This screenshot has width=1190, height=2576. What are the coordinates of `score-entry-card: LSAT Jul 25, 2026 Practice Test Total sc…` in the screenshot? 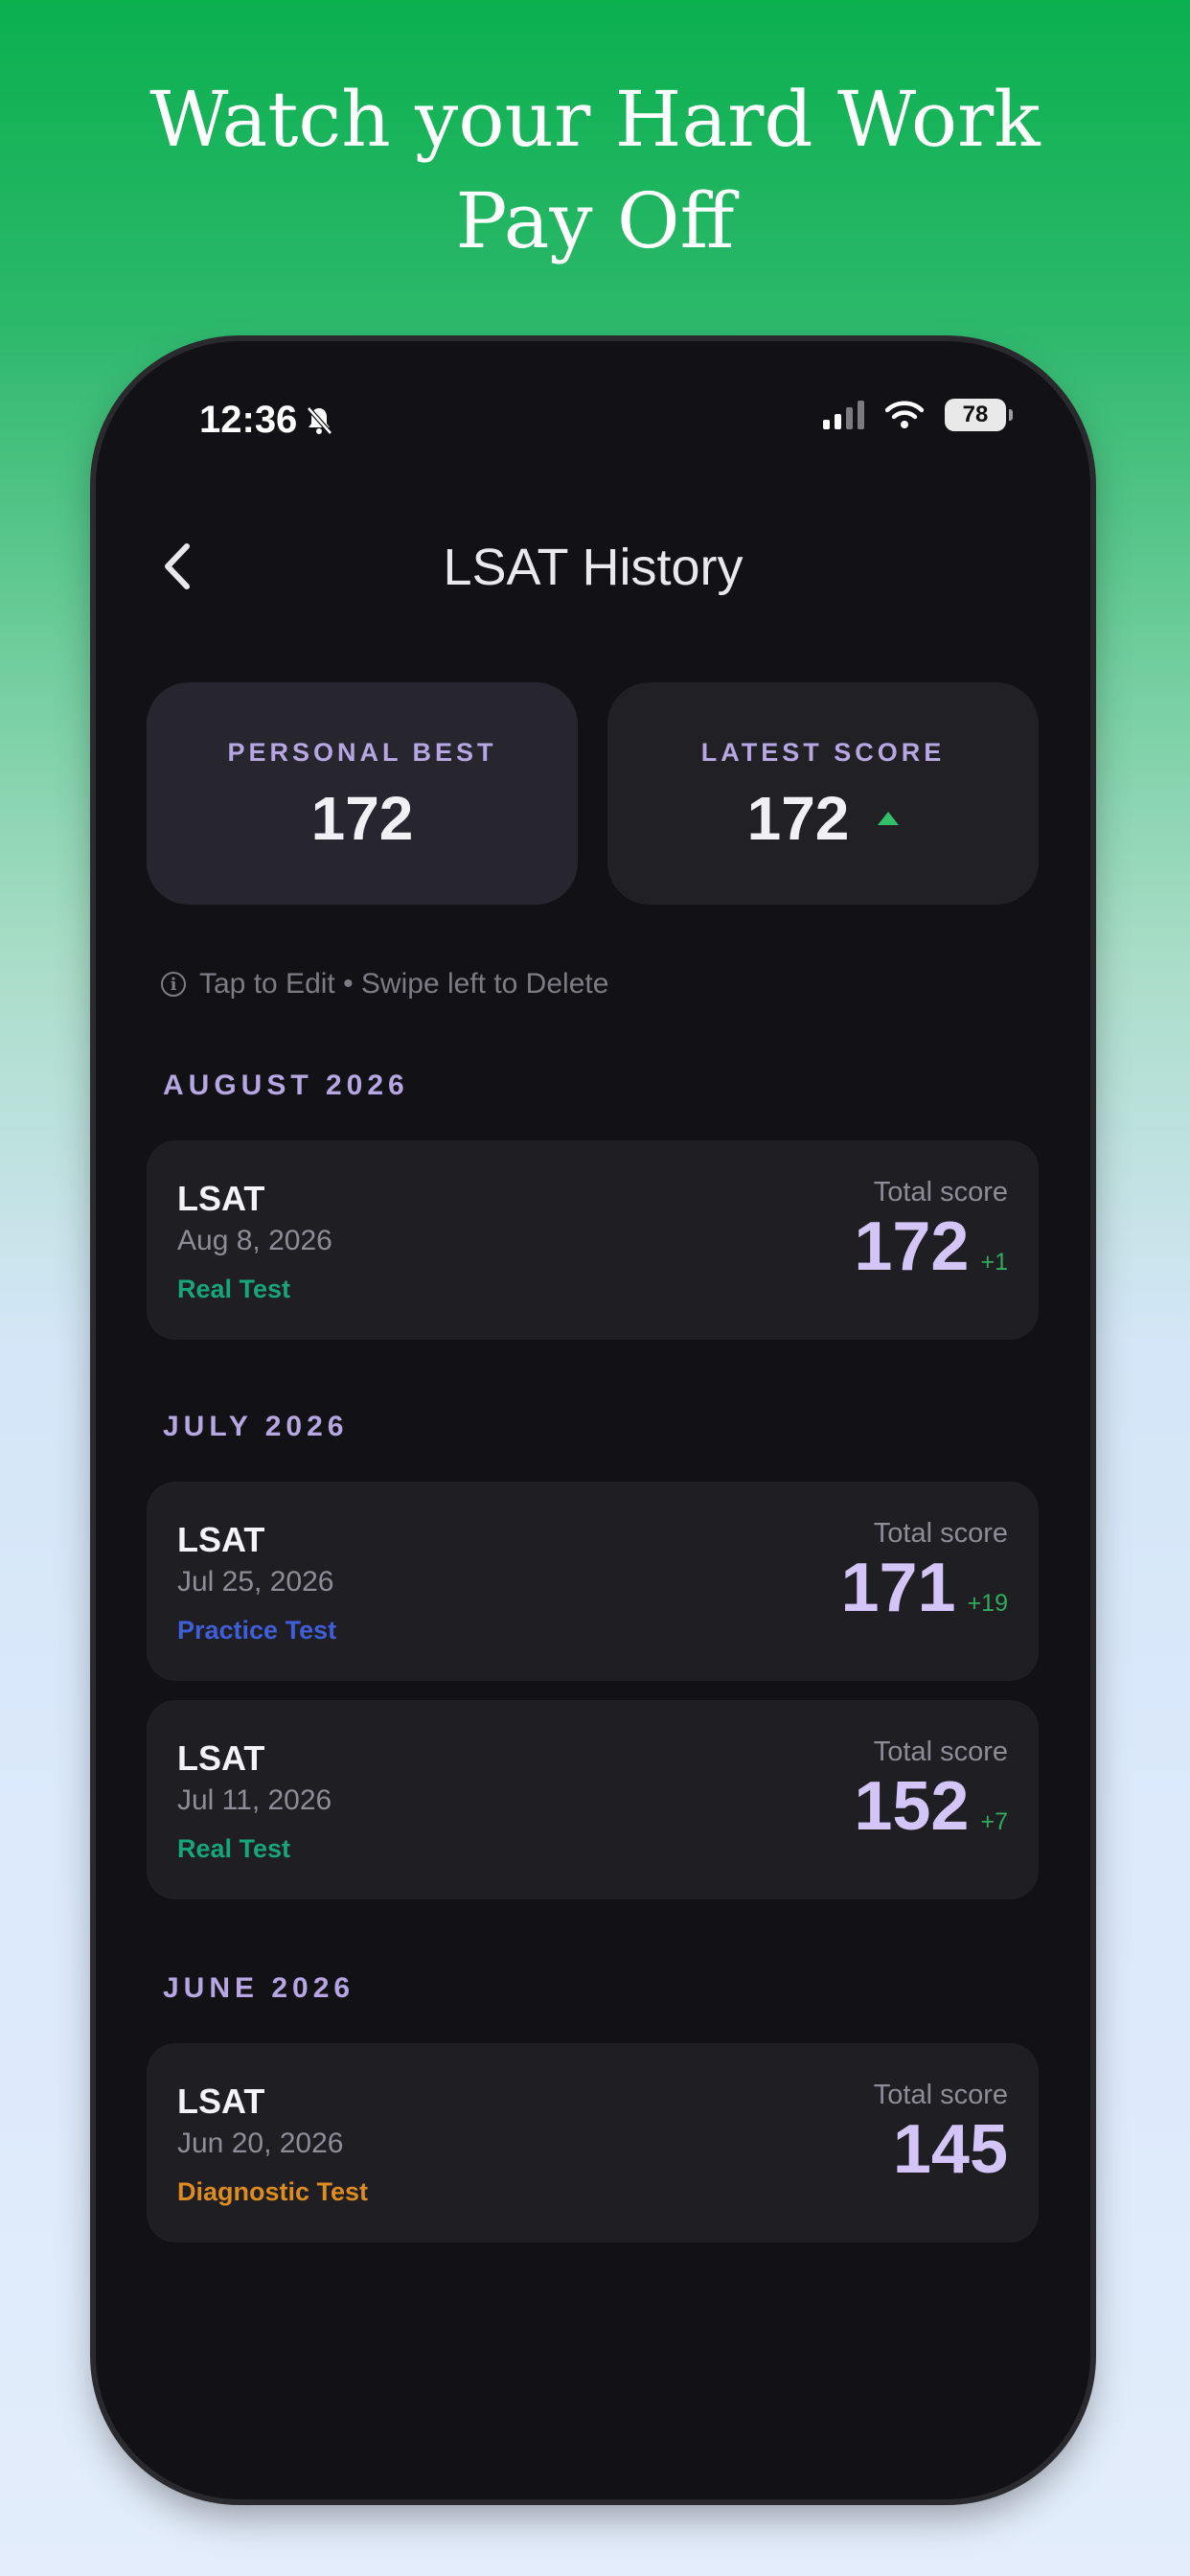 It's located at (593, 1581).